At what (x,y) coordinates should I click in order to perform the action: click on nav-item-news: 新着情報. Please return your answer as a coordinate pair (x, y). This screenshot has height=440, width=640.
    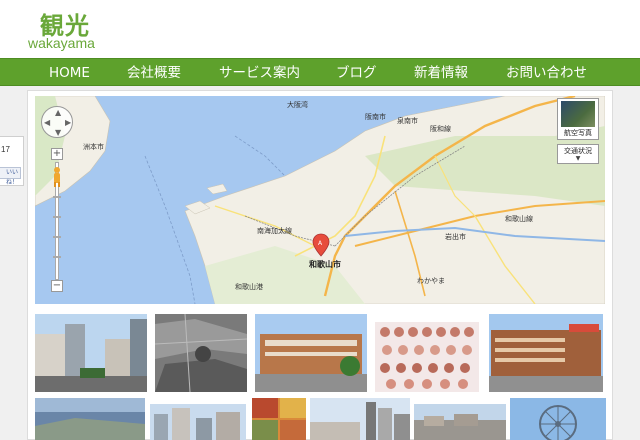
    Looking at the image, I should click on (441, 73).